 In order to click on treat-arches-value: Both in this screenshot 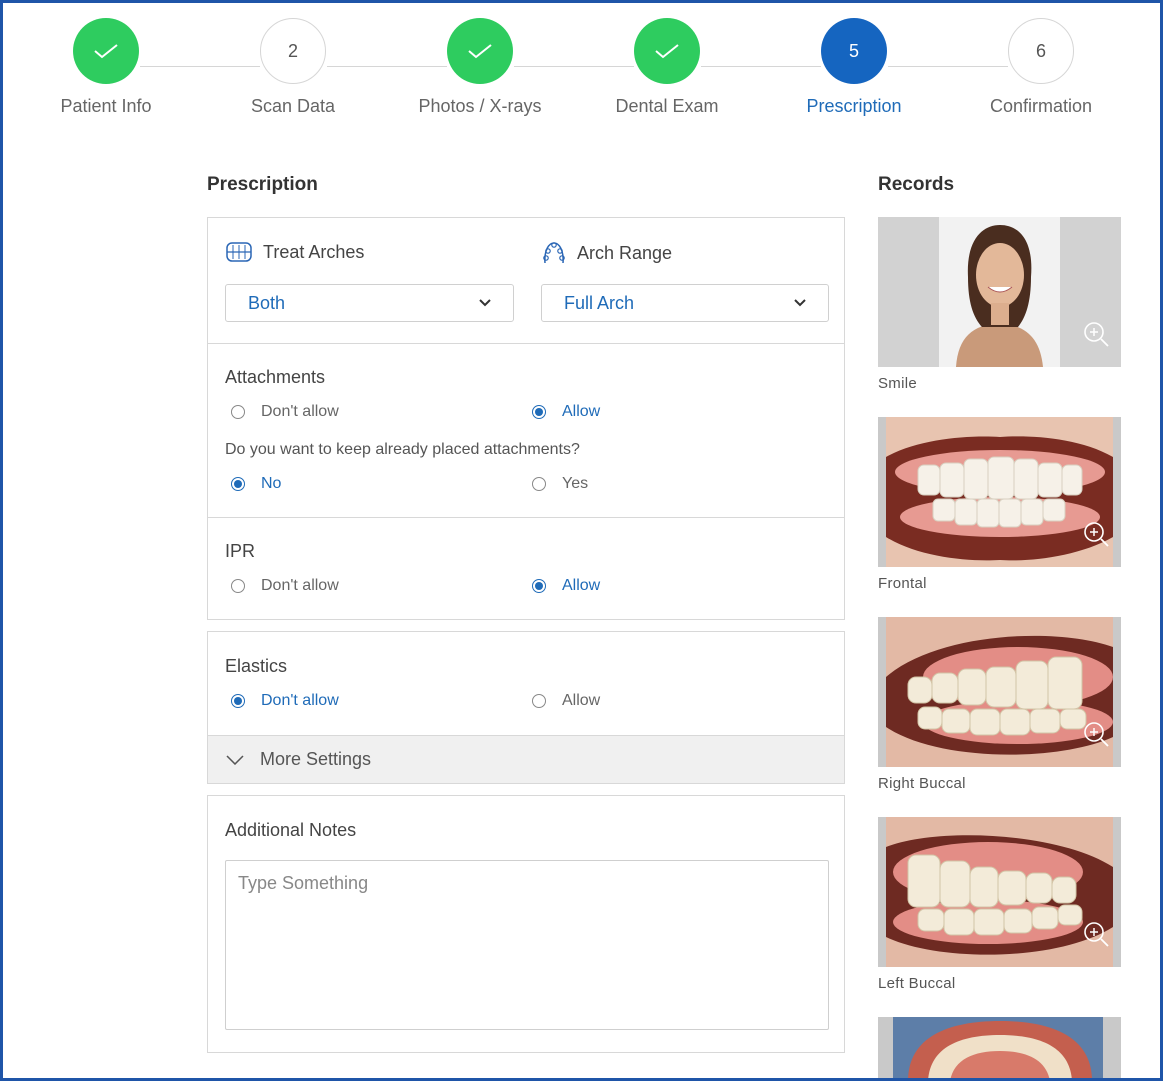, I will do `click(267, 302)`.